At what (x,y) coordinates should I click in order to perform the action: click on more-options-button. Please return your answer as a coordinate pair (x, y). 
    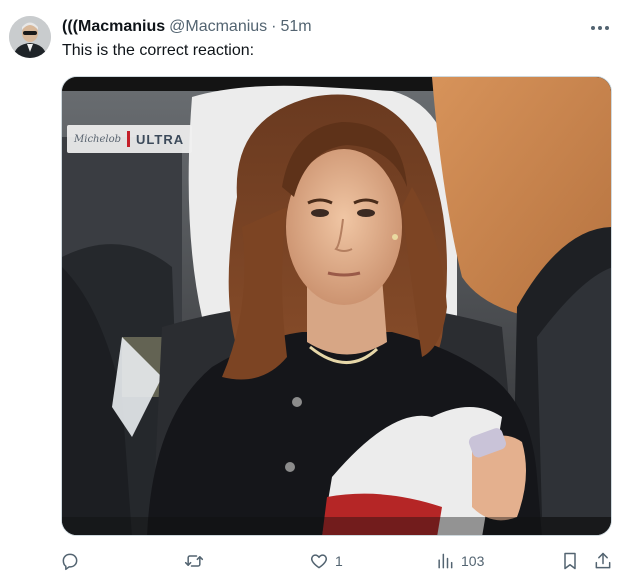
    Looking at the image, I should click on (600, 28).